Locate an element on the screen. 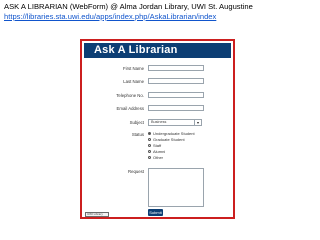  chevron-down-icon: ▾ is located at coordinates (197, 122).